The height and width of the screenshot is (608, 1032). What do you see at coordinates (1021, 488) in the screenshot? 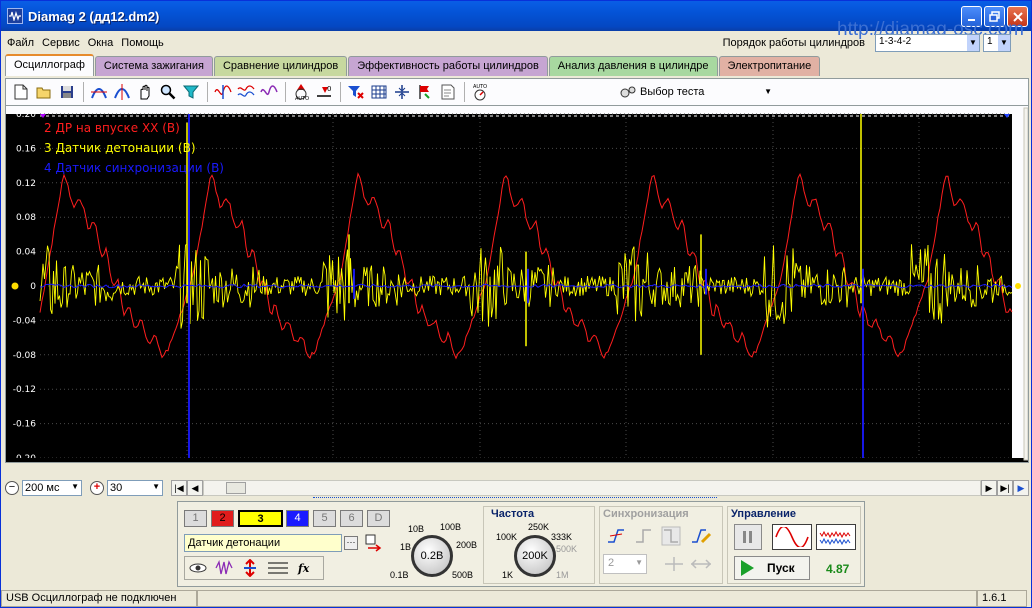
I see `play-button: ▶` at bounding box center [1021, 488].